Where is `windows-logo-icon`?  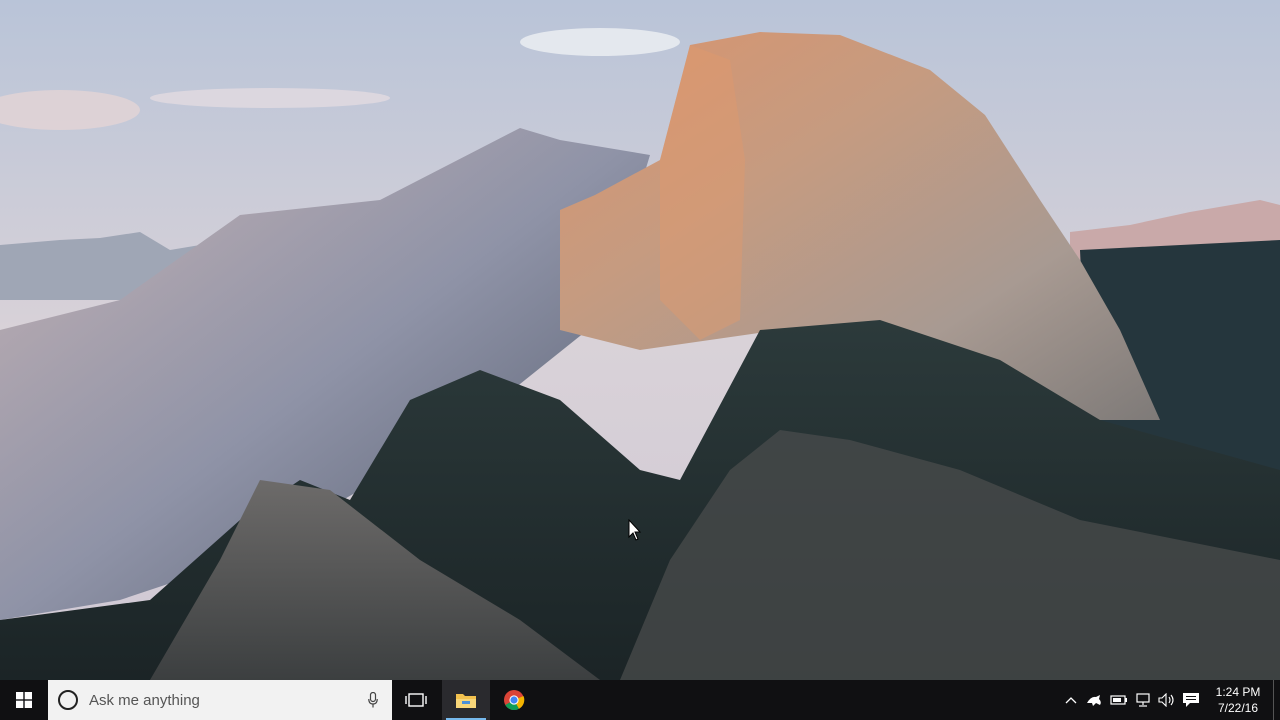 windows-logo-icon is located at coordinates (24, 700).